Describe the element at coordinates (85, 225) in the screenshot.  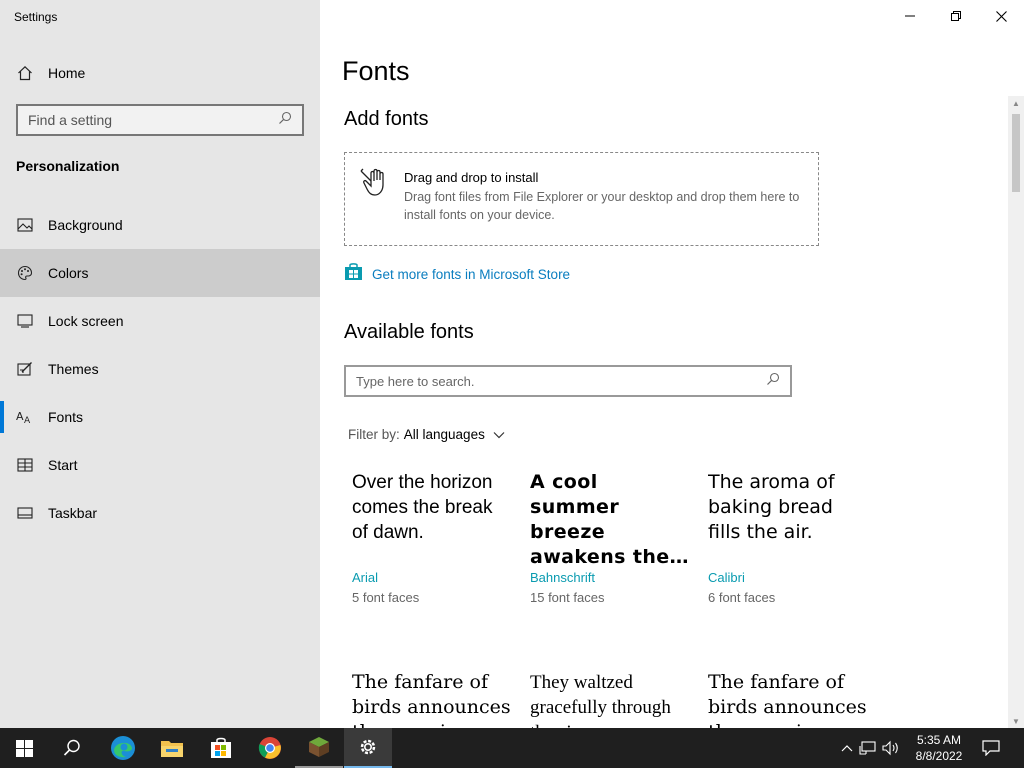
I see `sidebar-item-label: Background` at that location.